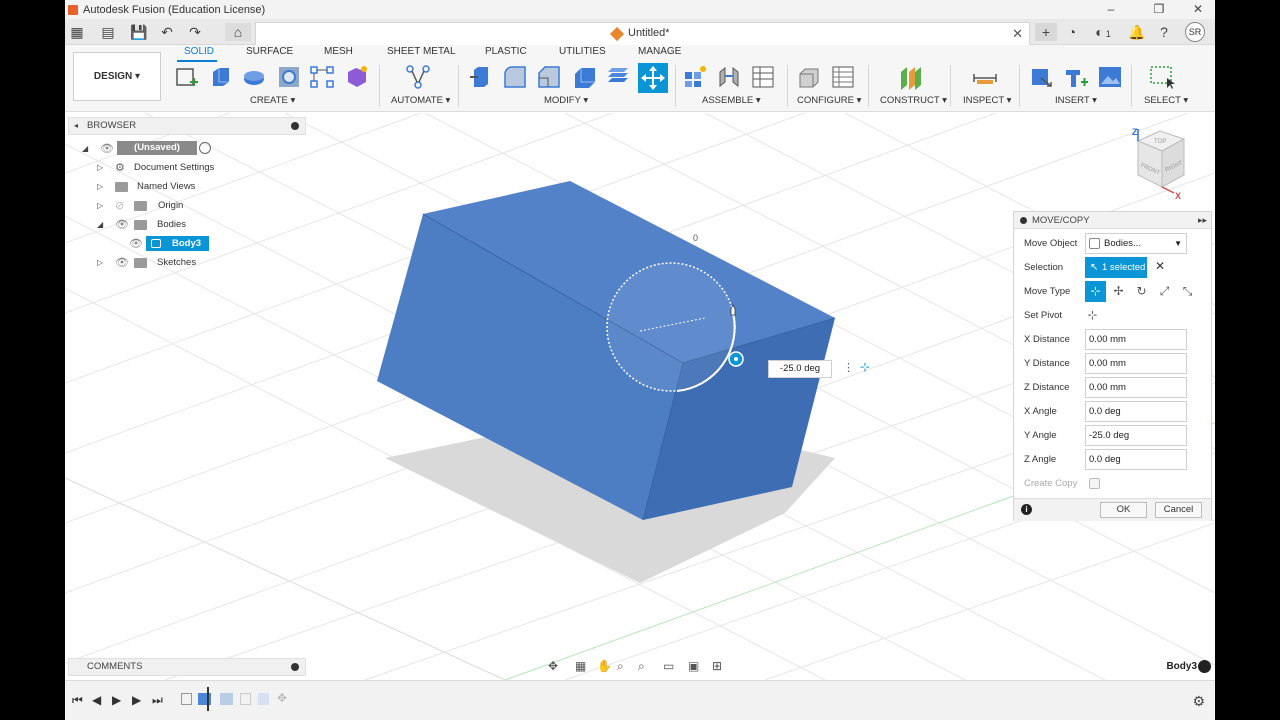  I want to click on assemble-menu: ASSEMBLE ▾, so click(731, 100).